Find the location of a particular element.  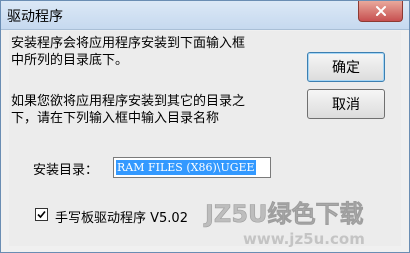

watermark-logo: JZ5U绿色下载 www.jz5u.com is located at coordinates (284, 224).